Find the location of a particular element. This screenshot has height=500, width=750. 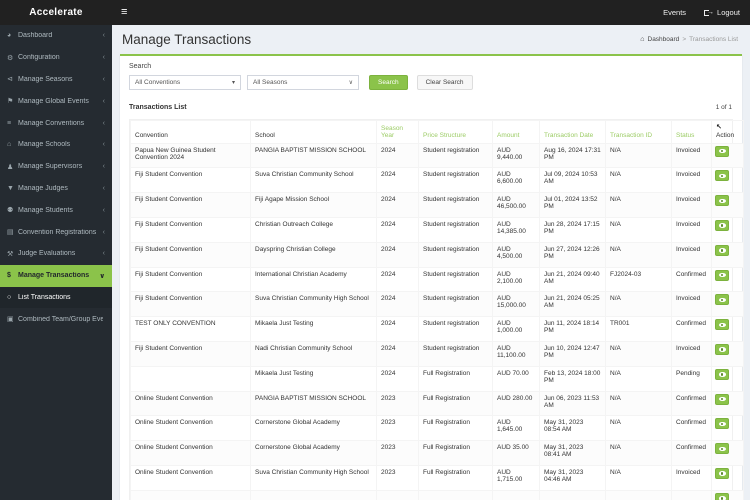

cell-transaction-date: Jul 09, 2024 10:53 AM is located at coordinates (572, 180).